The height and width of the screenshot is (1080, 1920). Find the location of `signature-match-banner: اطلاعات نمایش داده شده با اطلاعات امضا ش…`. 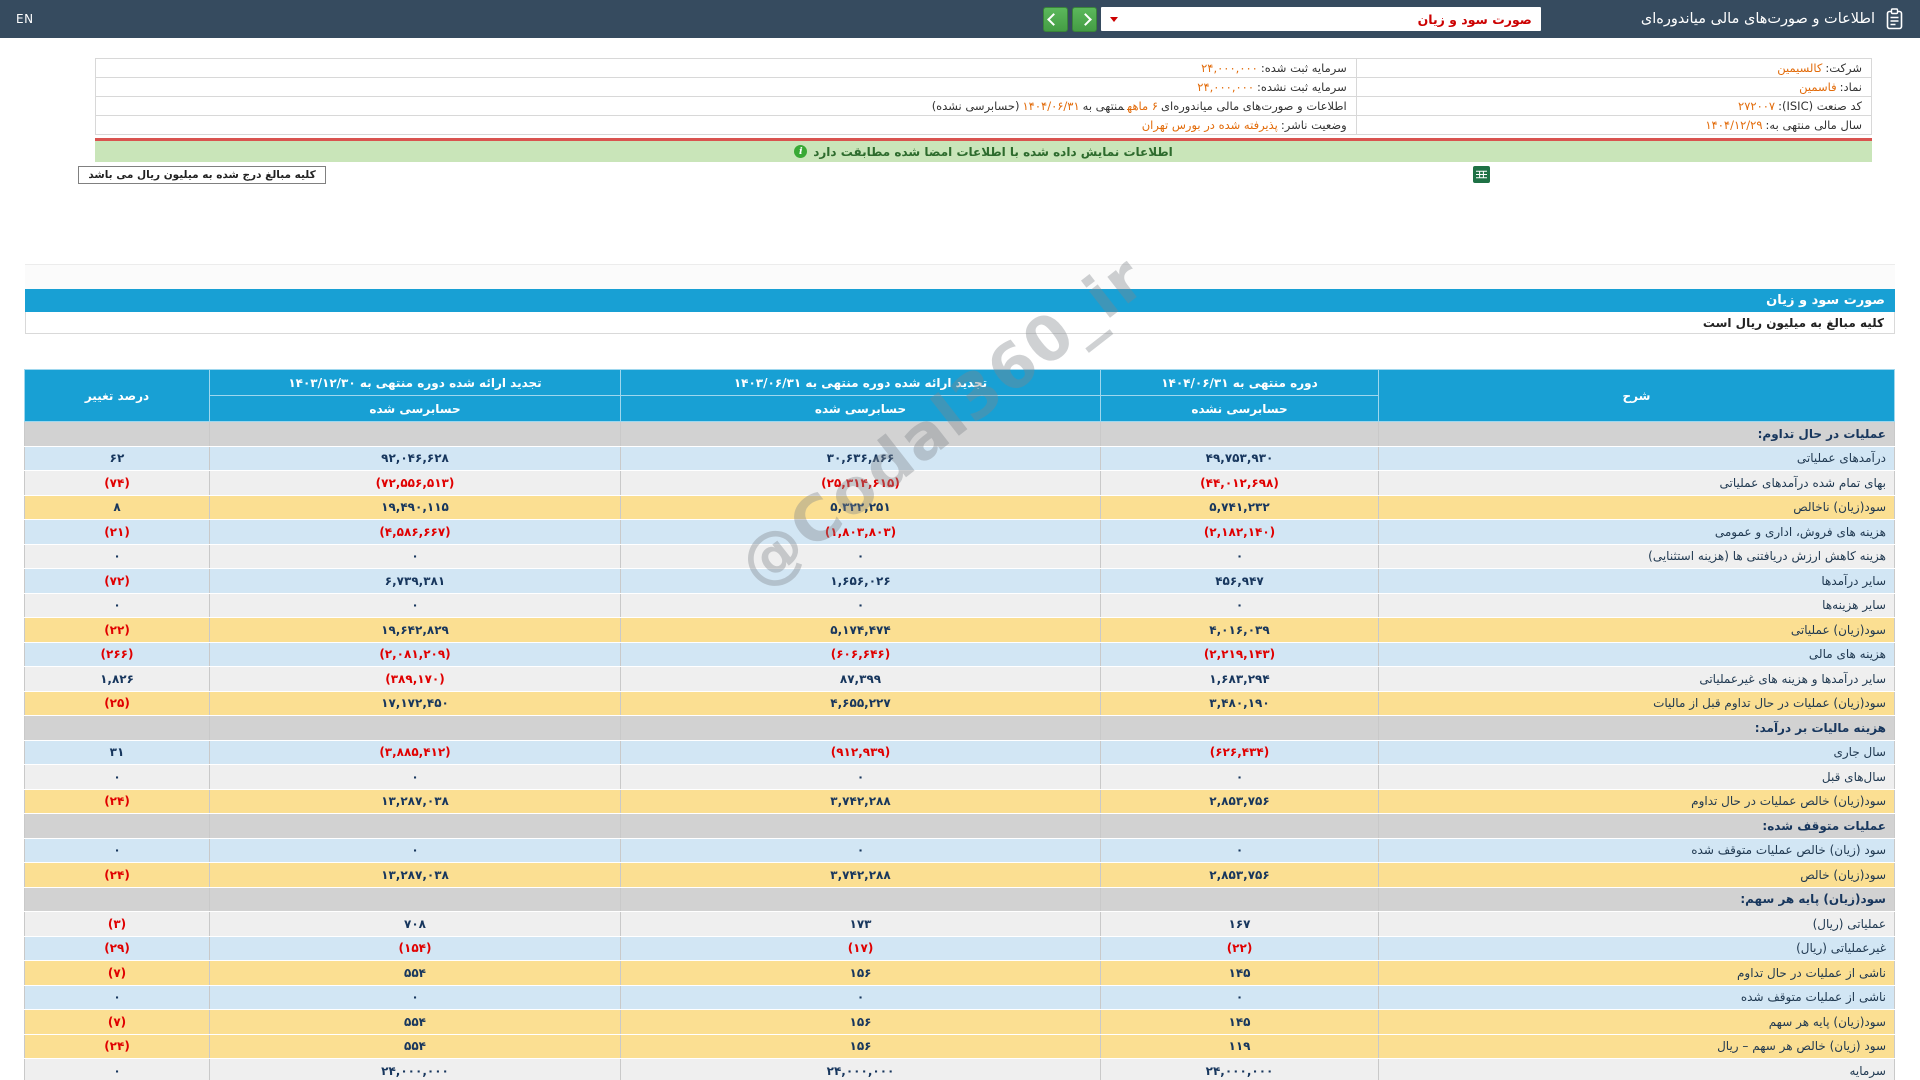

signature-match-banner: اطلاعات نمایش داده شده با اطلاعات امضا ش… is located at coordinates (983, 151).